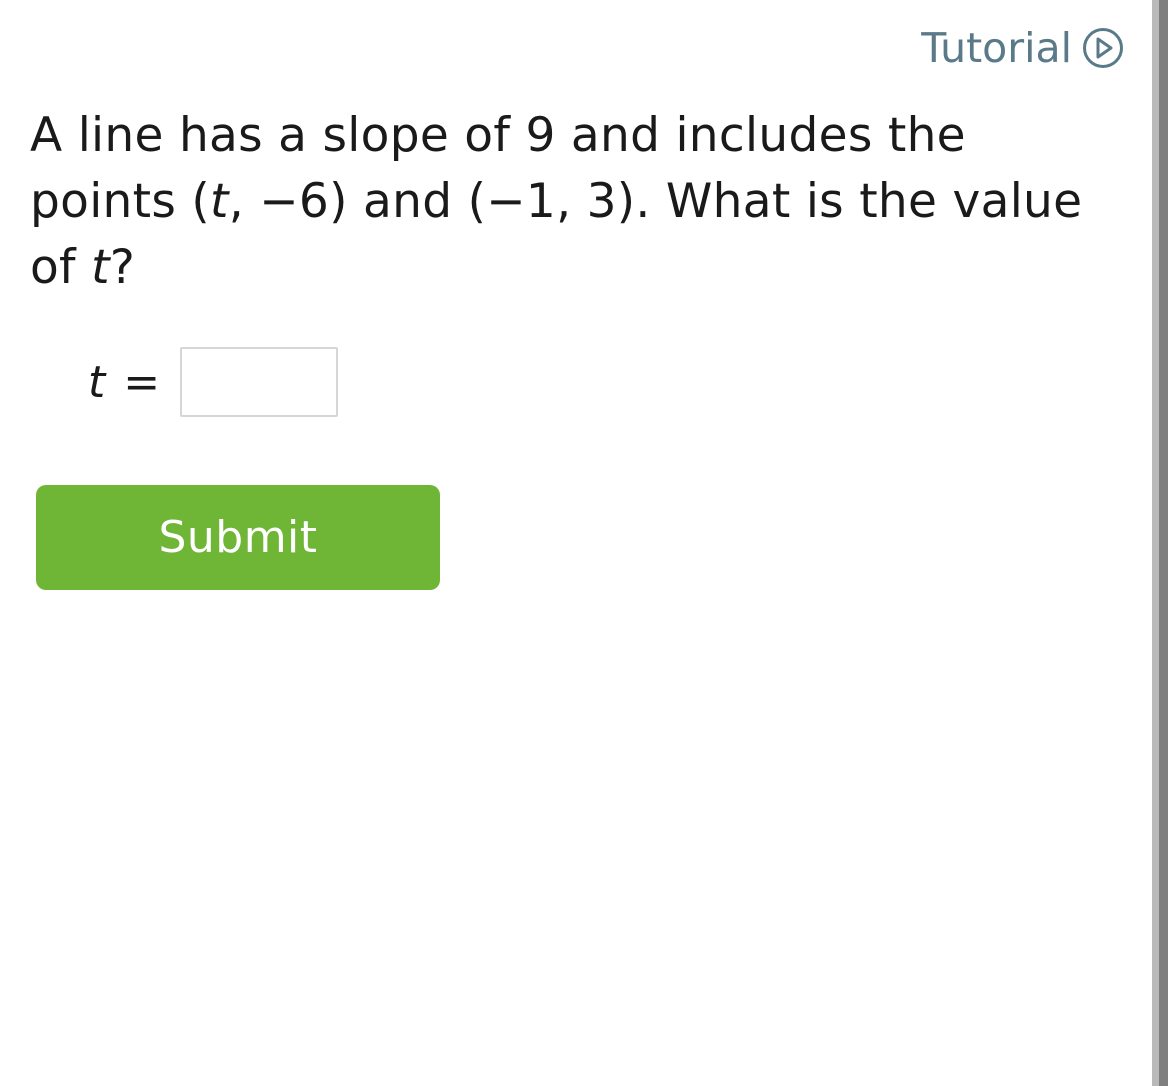  I want to click on answer-variable: t, so click(97, 382).